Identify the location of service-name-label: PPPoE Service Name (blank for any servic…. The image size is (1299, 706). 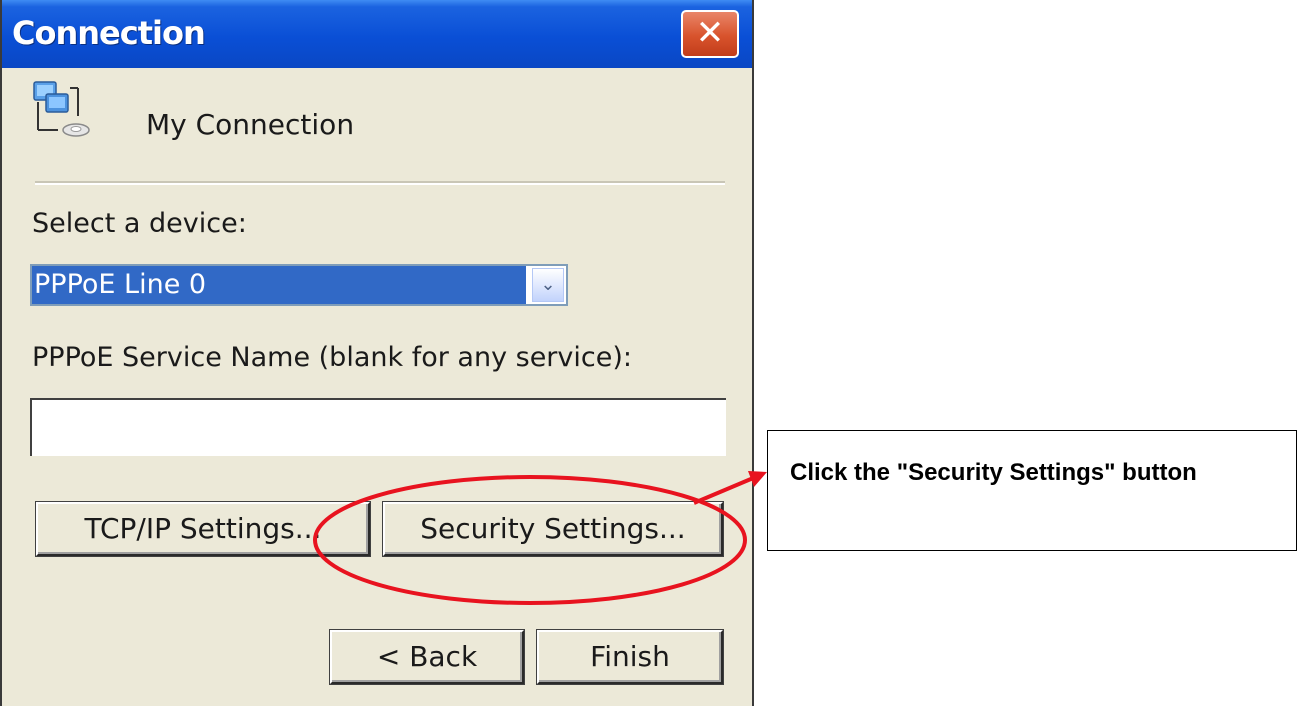
(332, 357).